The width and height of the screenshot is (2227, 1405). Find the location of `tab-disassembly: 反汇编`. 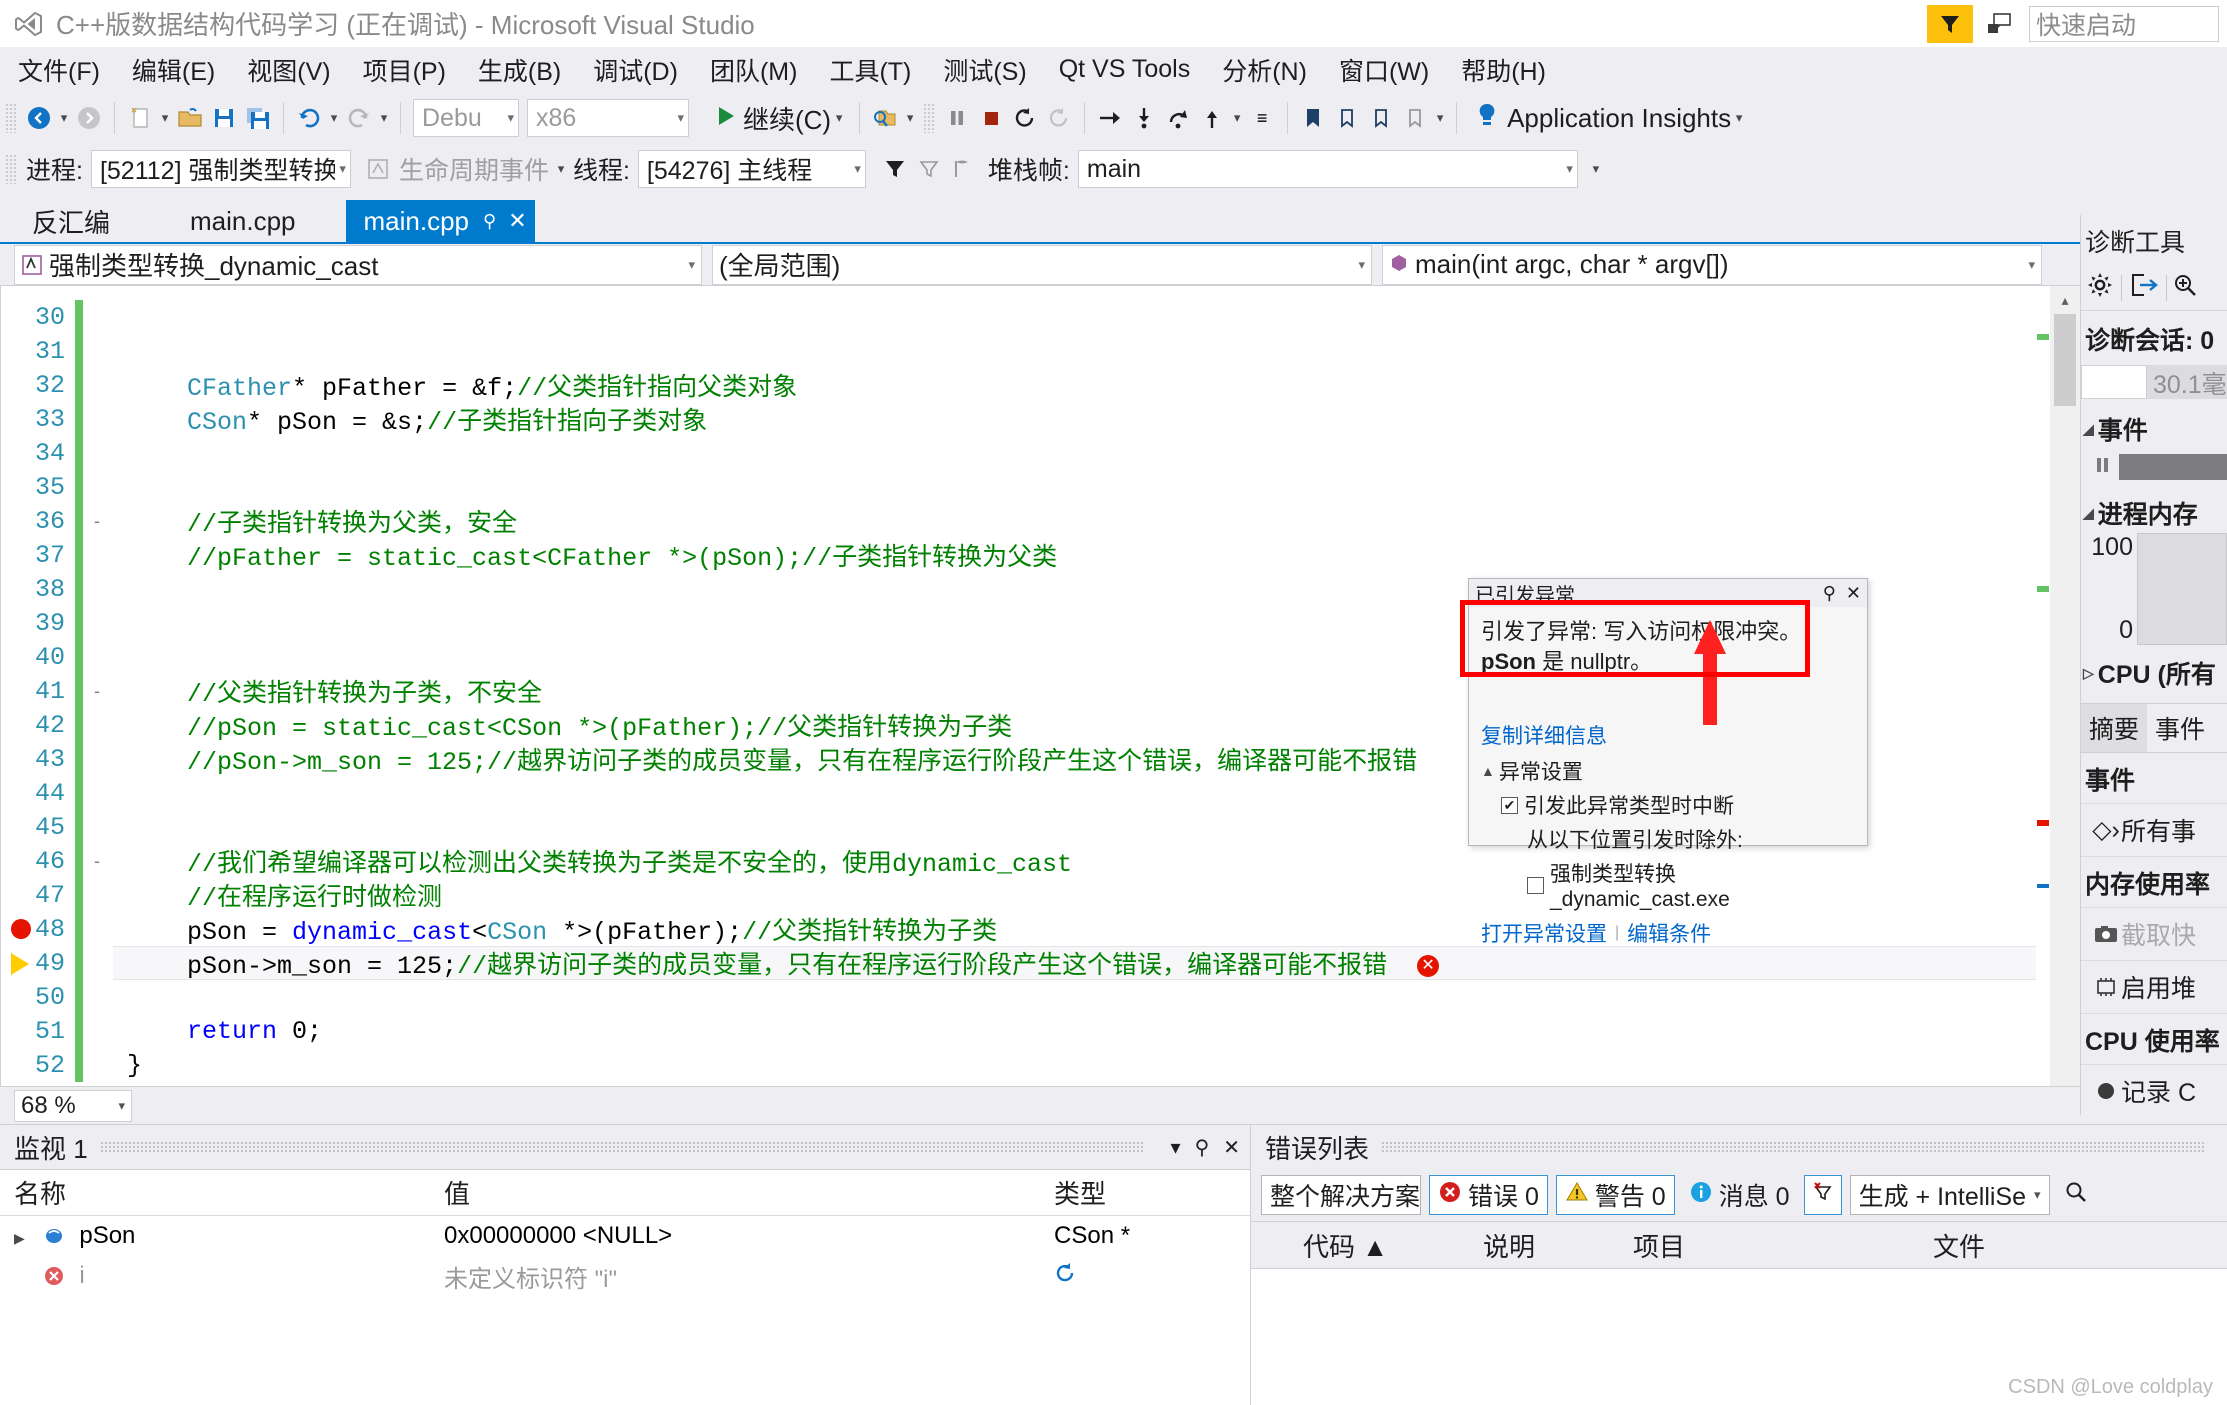

tab-disassembly: 反汇编 is located at coordinates (71, 221).